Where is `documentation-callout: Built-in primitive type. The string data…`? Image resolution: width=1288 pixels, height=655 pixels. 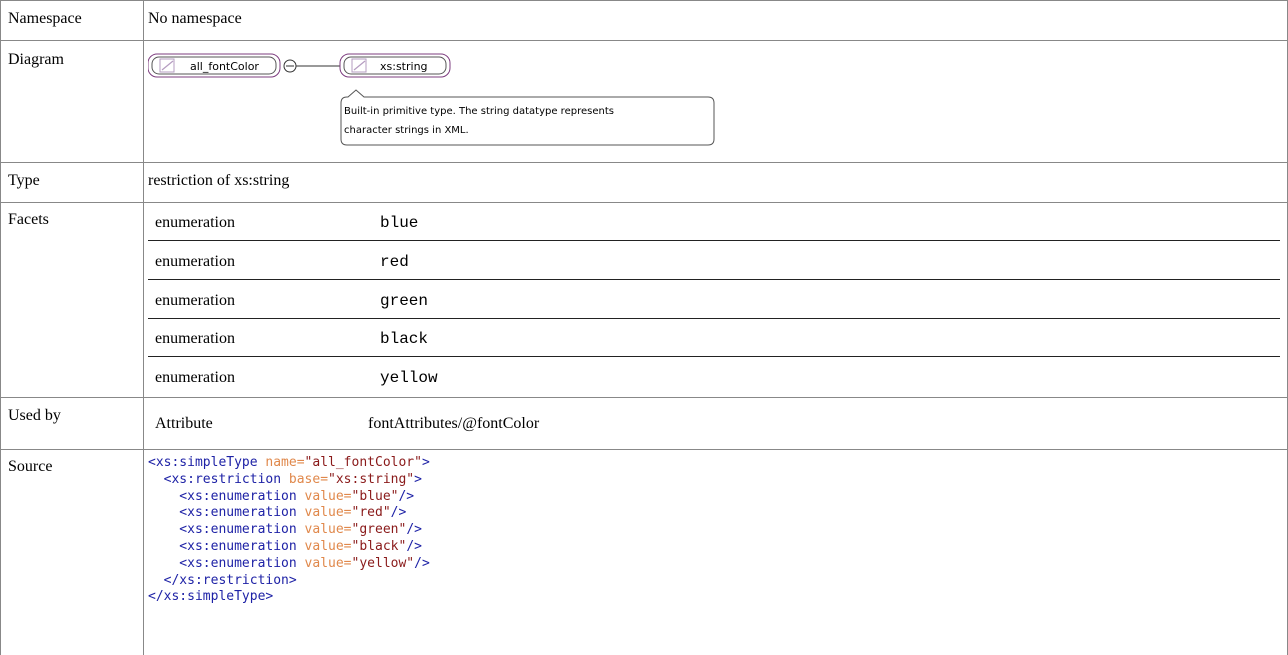
documentation-callout: Built-in primitive type. The string data… is located at coordinates (527, 117).